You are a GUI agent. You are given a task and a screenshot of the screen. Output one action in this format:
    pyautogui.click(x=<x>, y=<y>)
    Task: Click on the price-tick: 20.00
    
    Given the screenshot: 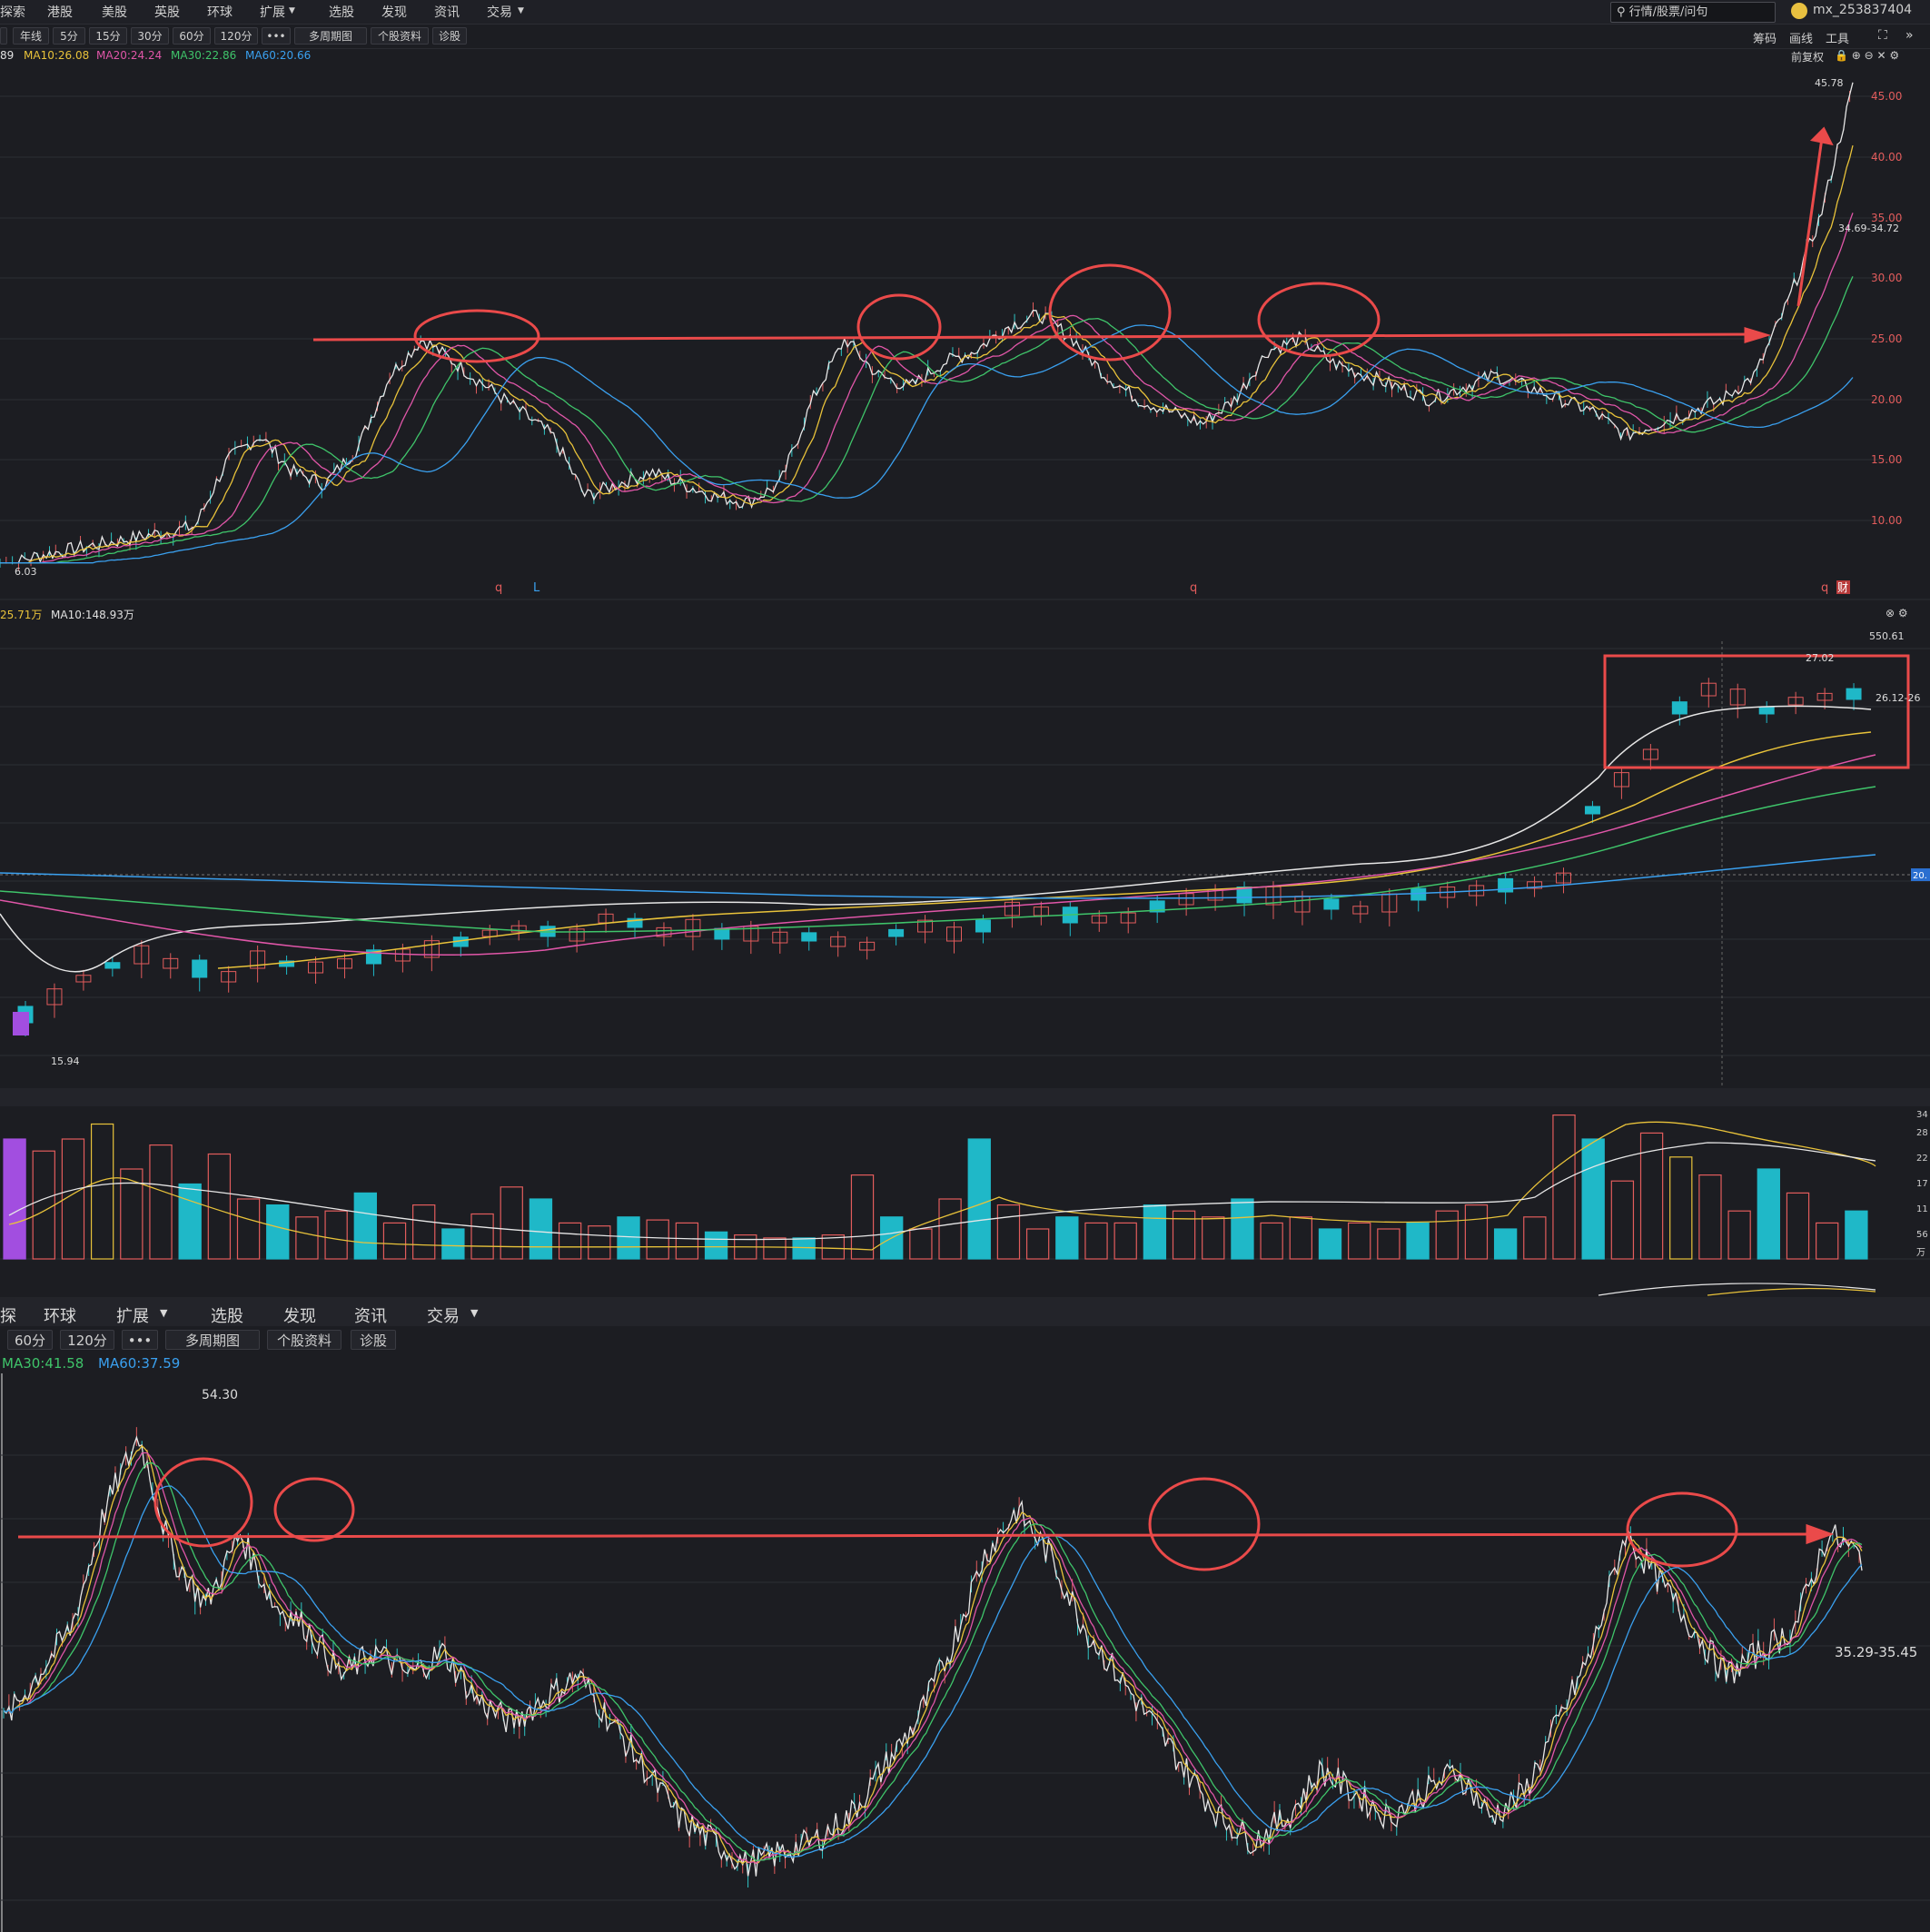 What is the action you would take?
    pyautogui.click(x=1886, y=399)
    